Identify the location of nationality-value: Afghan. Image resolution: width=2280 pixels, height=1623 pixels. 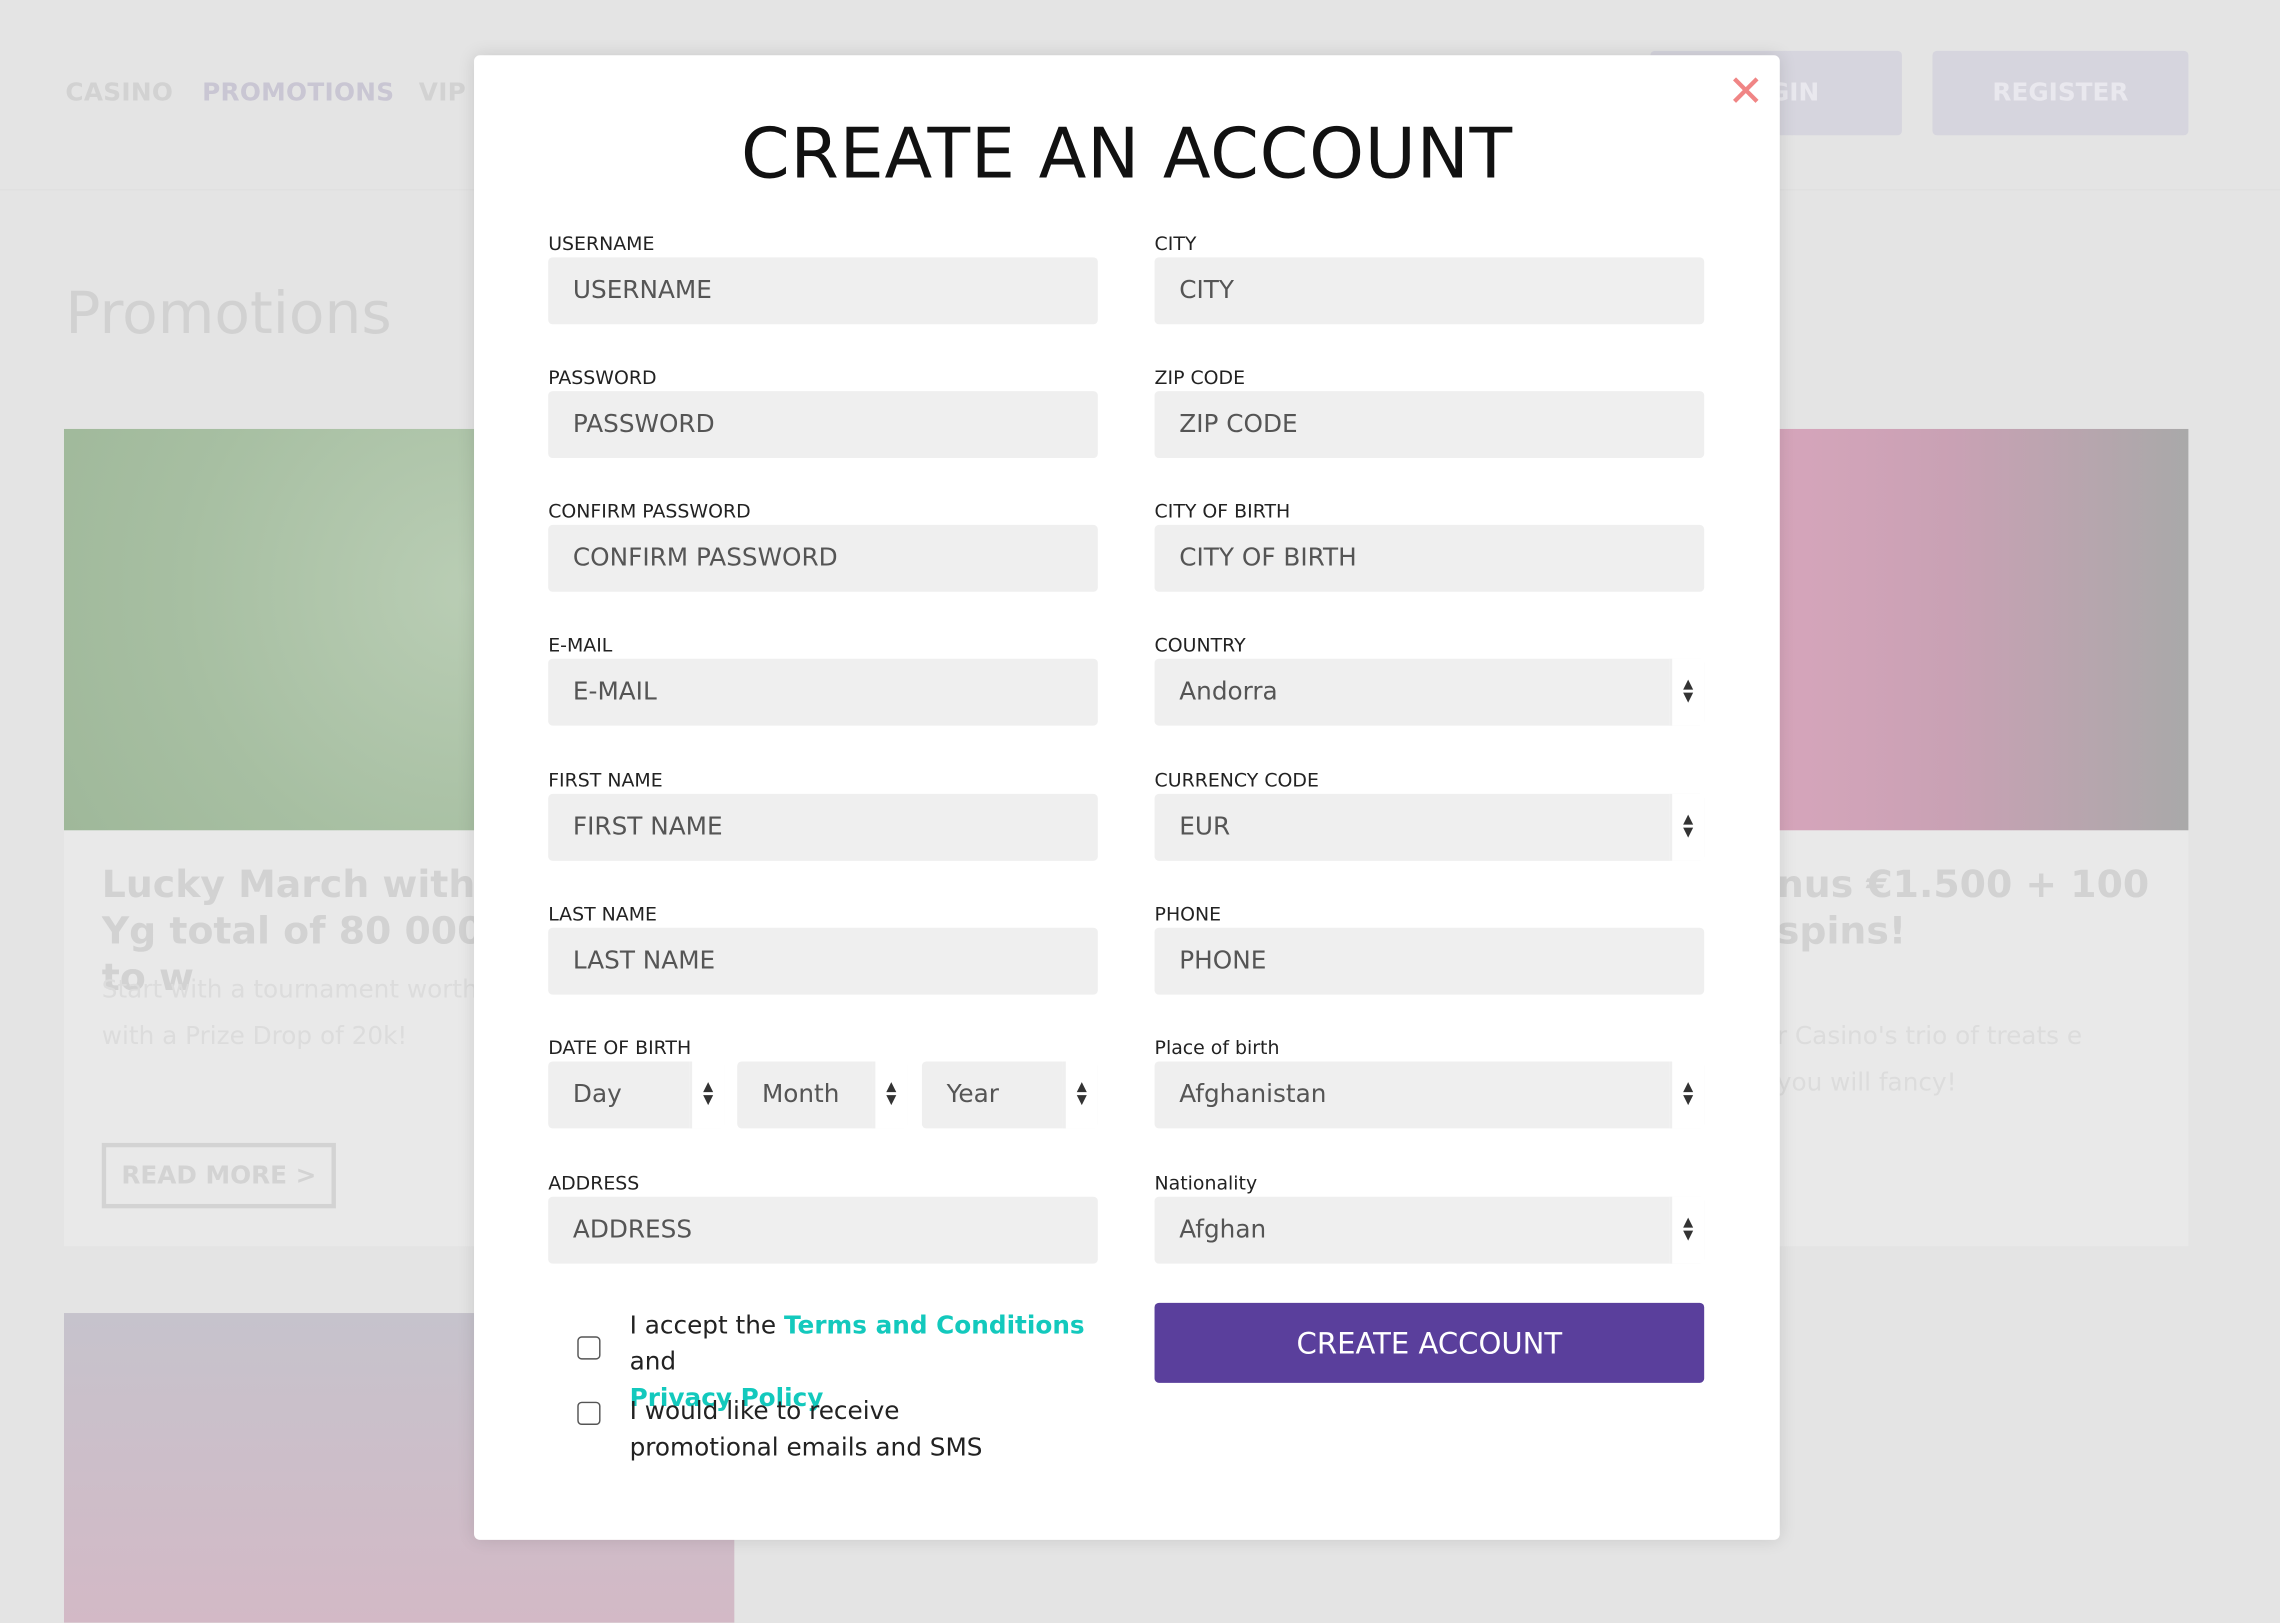
(1223, 1230).